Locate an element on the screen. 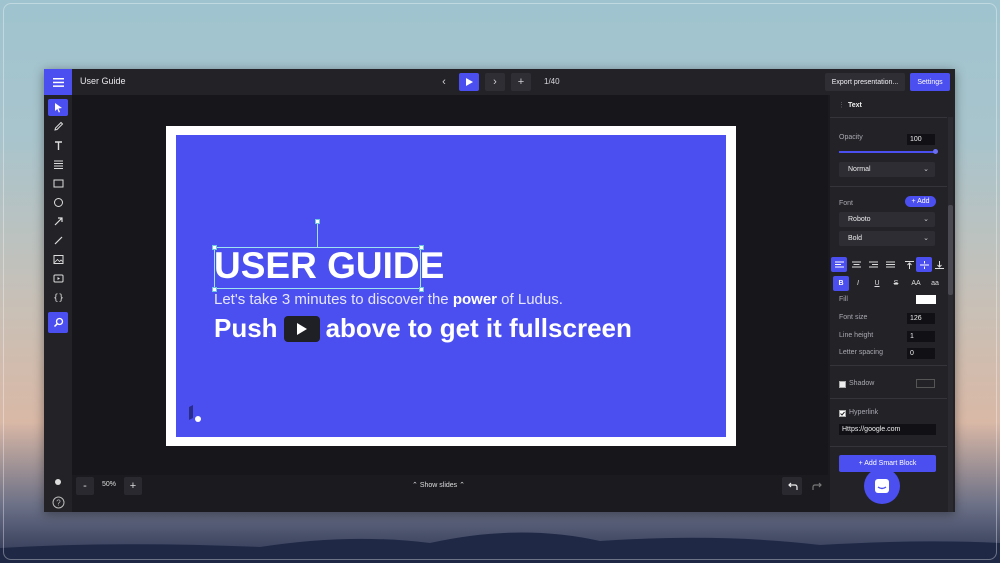 This screenshot has width=1000, height=563. show-slides-toggle: ⌃ Show slides ⌃ is located at coordinates (438, 485).